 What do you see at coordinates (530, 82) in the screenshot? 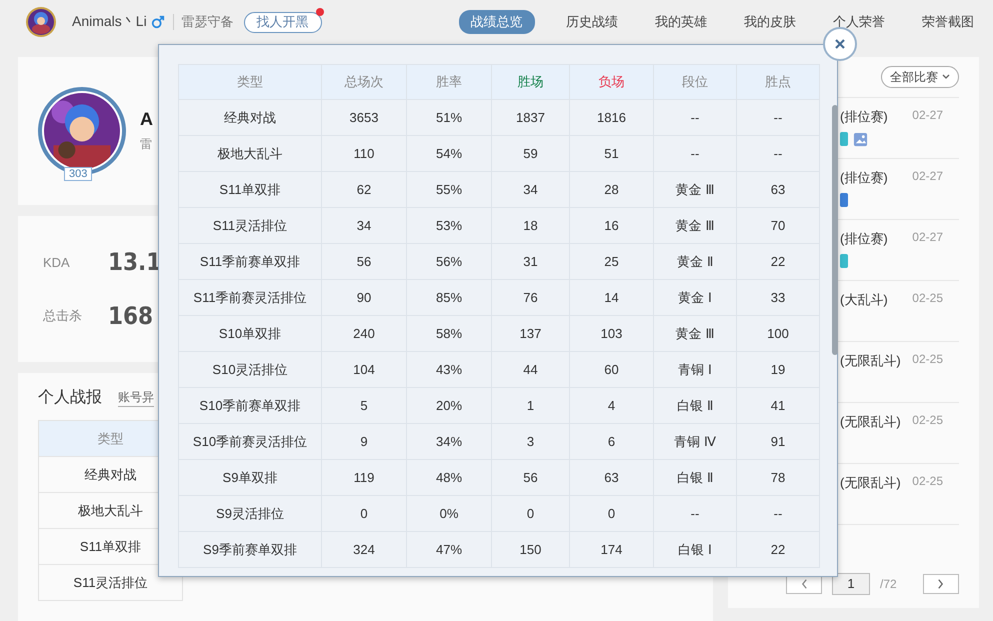
I see `column-header: 胜场` at bounding box center [530, 82].